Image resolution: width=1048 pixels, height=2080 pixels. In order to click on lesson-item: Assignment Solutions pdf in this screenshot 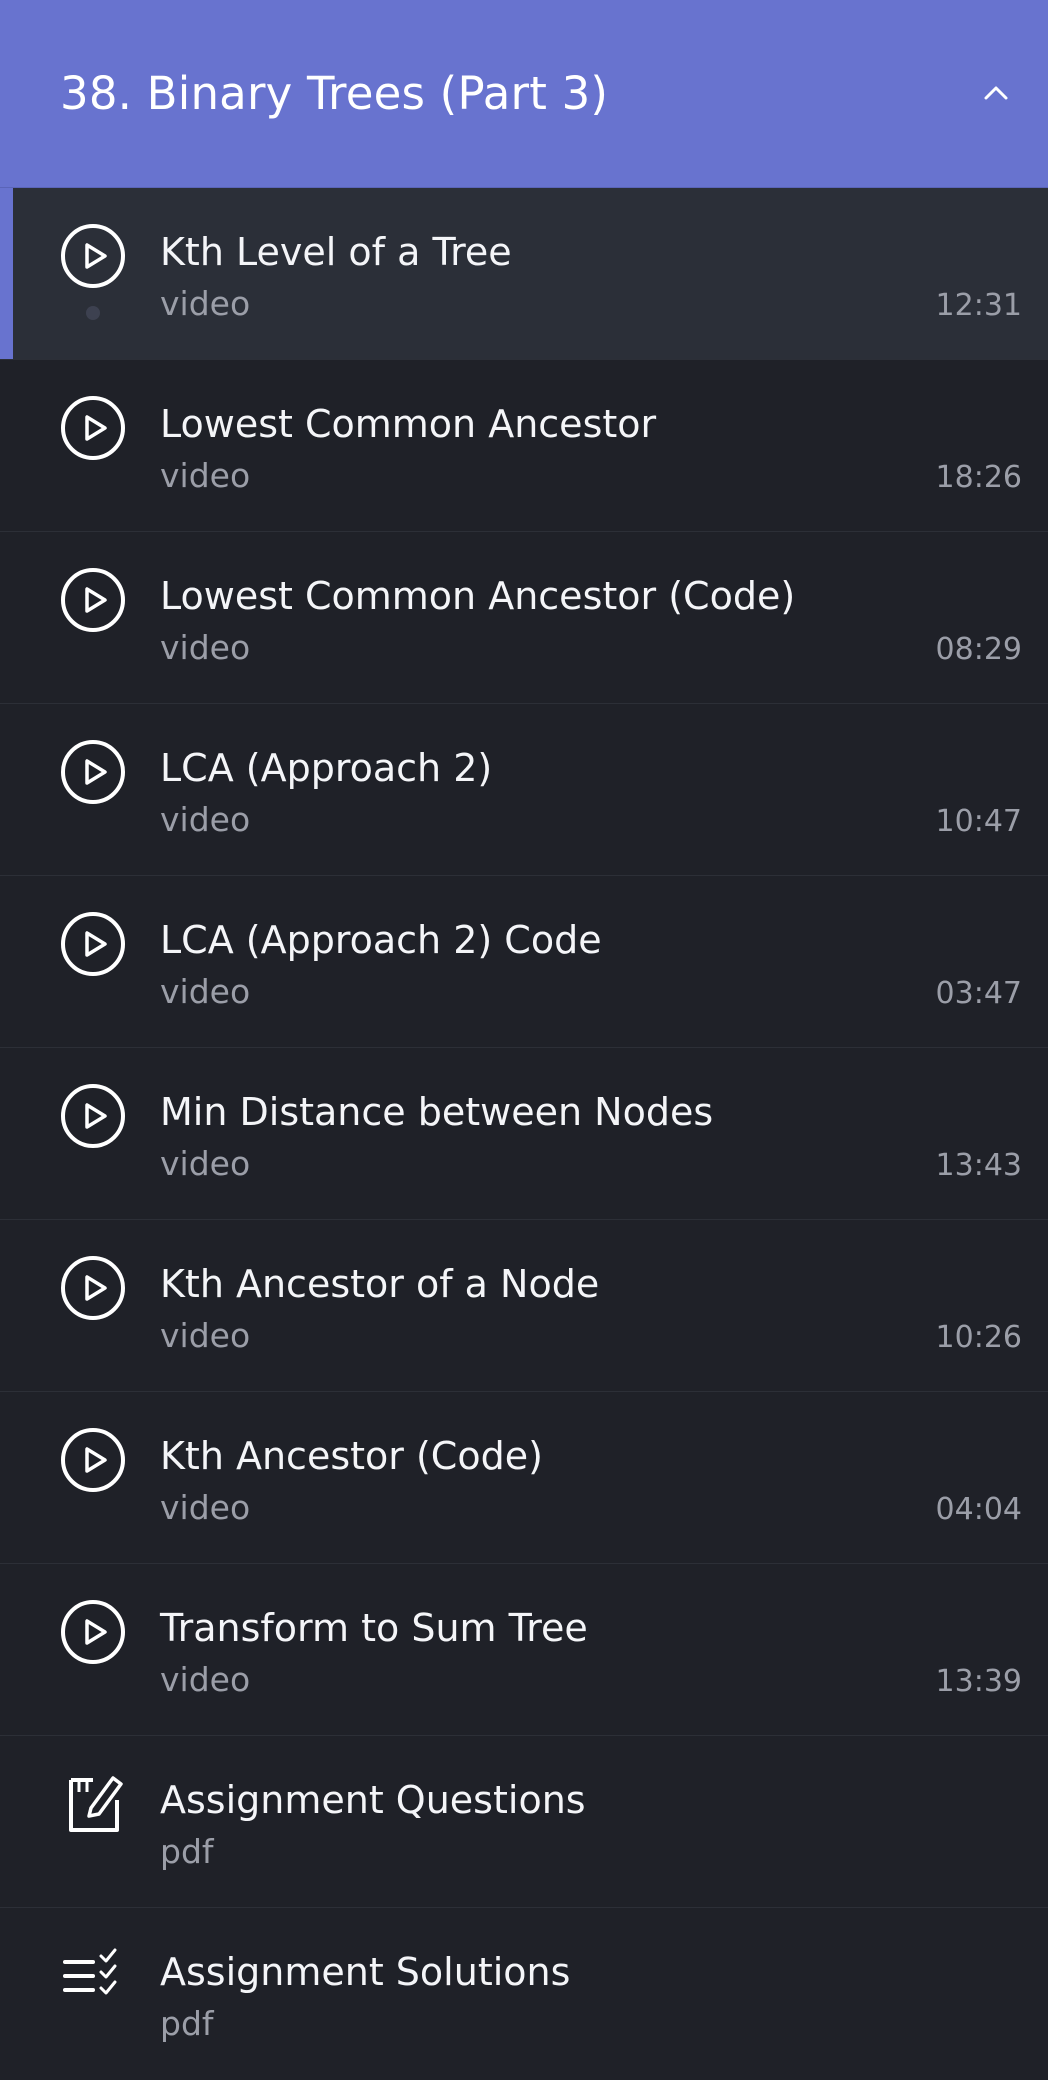, I will do `click(524, 1994)`.